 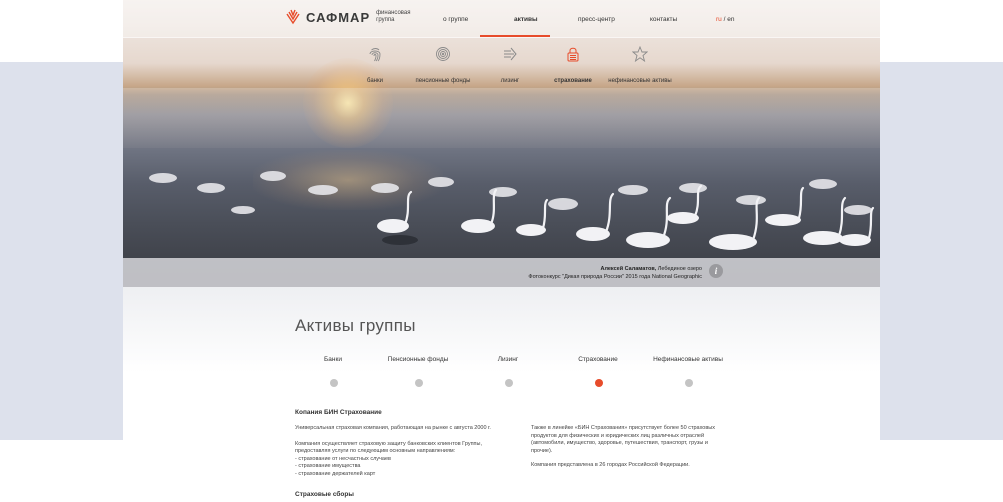 I want to click on logo-mark-icon, so click(x=293, y=17).